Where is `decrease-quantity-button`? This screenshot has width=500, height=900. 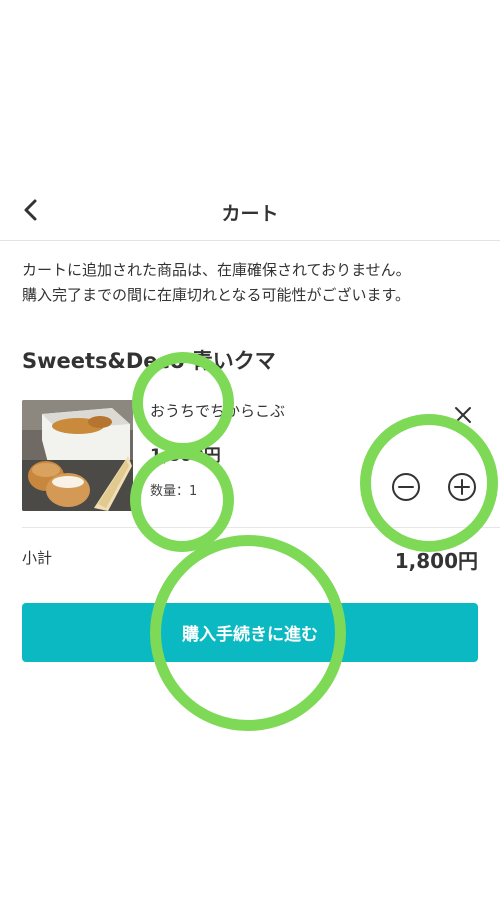
decrease-quantity-button is located at coordinates (406, 489).